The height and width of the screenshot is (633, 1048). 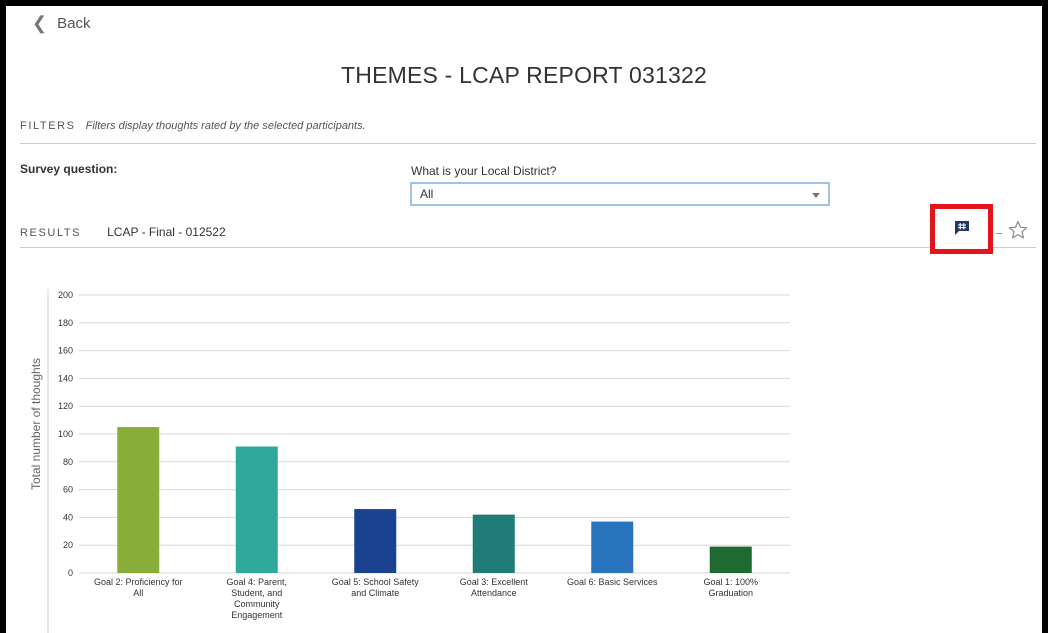 I want to click on x-tick-label: Attendance, so click(x=494, y=593).